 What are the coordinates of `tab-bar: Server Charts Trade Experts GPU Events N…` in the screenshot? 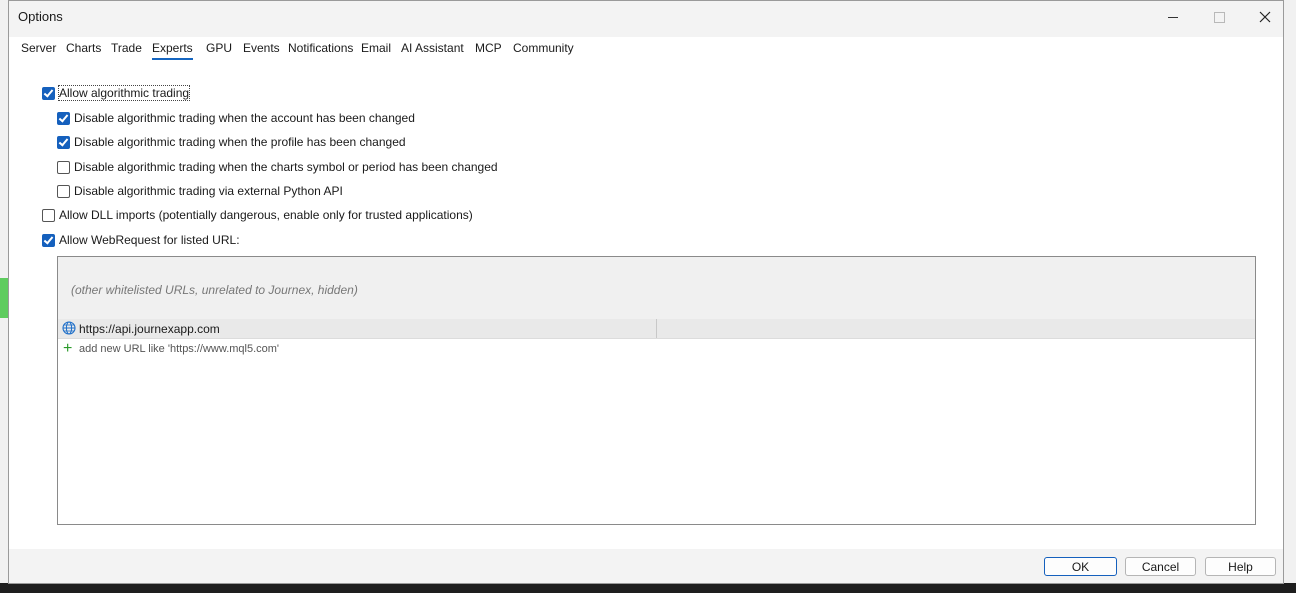 It's located at (646, 49).